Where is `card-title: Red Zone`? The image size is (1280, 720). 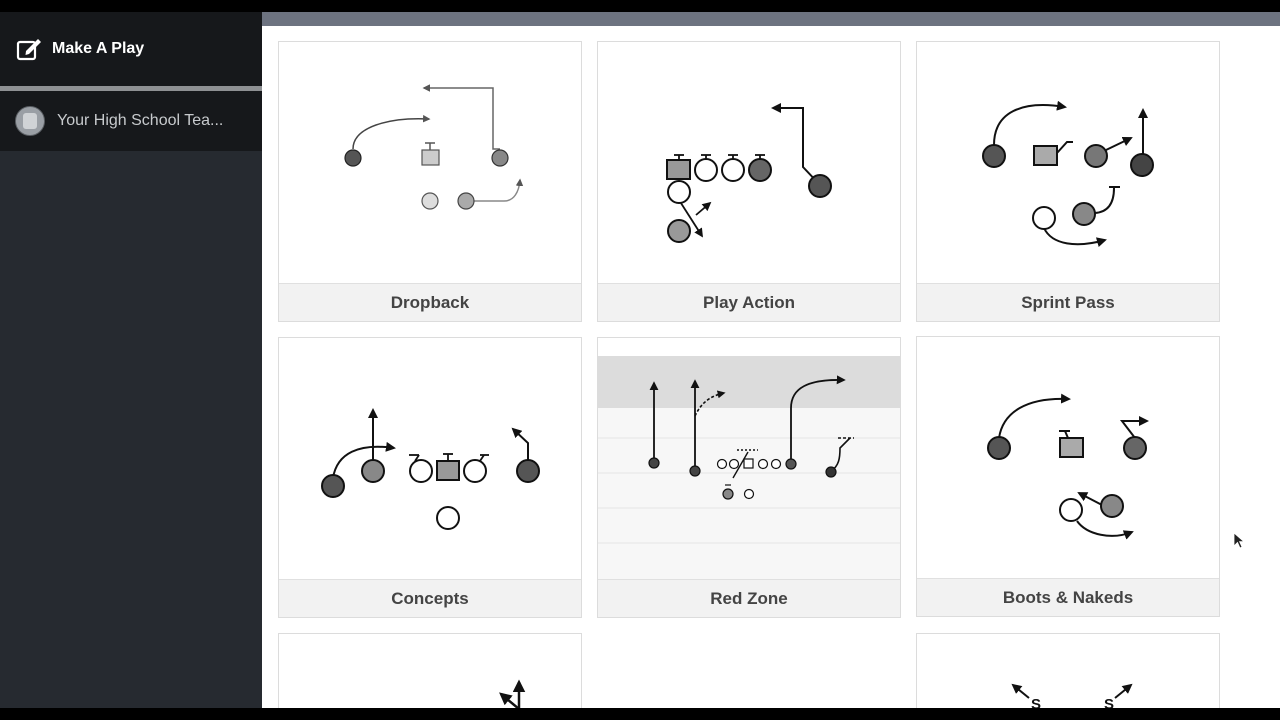 card-title: Red Zone is located at coordinates (749, 598).